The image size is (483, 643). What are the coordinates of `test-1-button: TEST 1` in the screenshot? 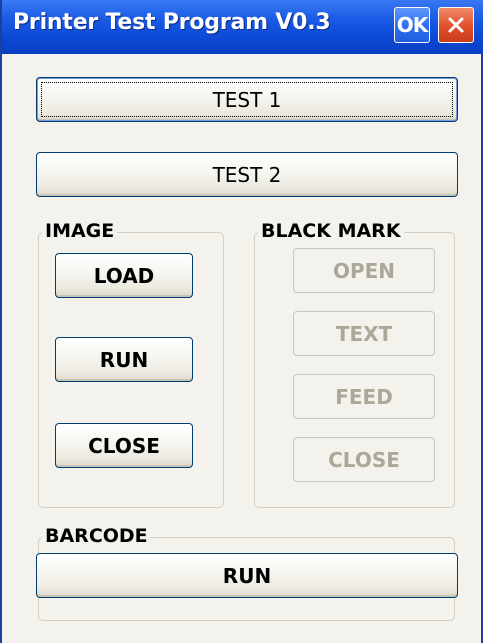 It's located at (247, 99).